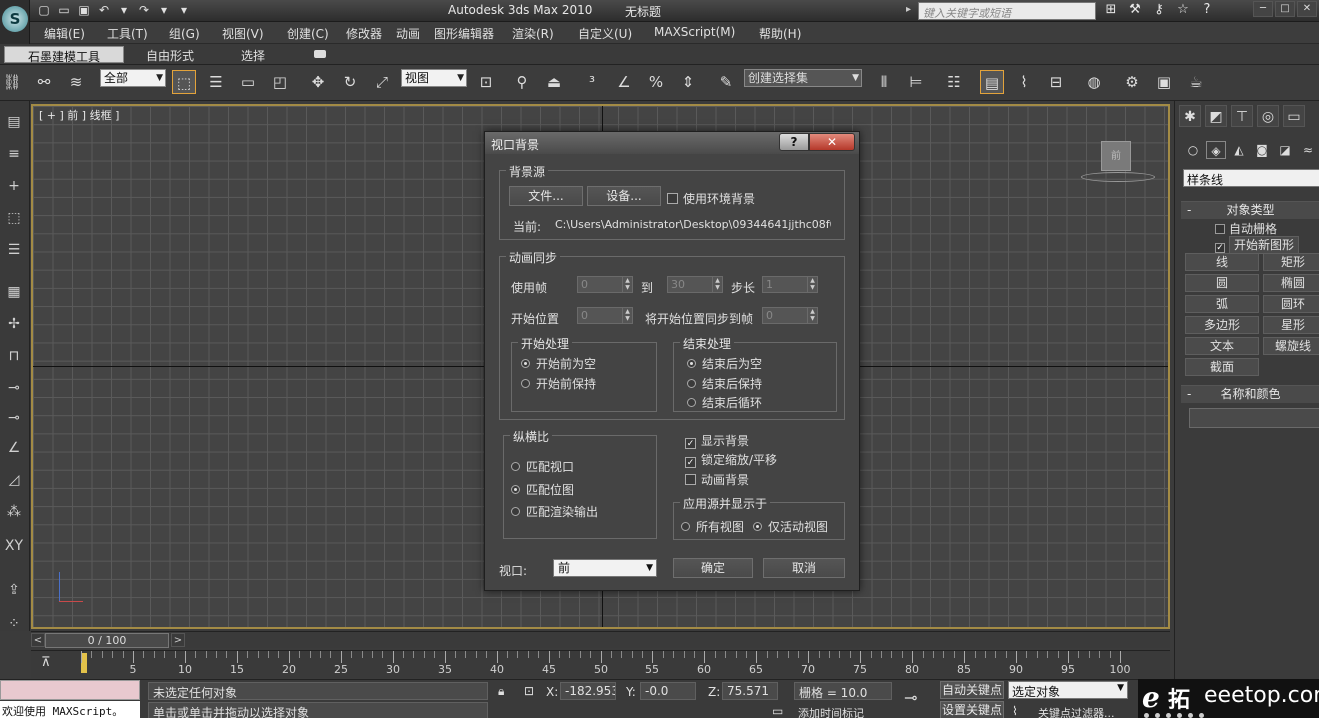 This screenshot has width=1319, height=718. Describe the element at coordinates (1007, 11) in the screenshot. I see `search-input: 键入关键字或短语` at that location.